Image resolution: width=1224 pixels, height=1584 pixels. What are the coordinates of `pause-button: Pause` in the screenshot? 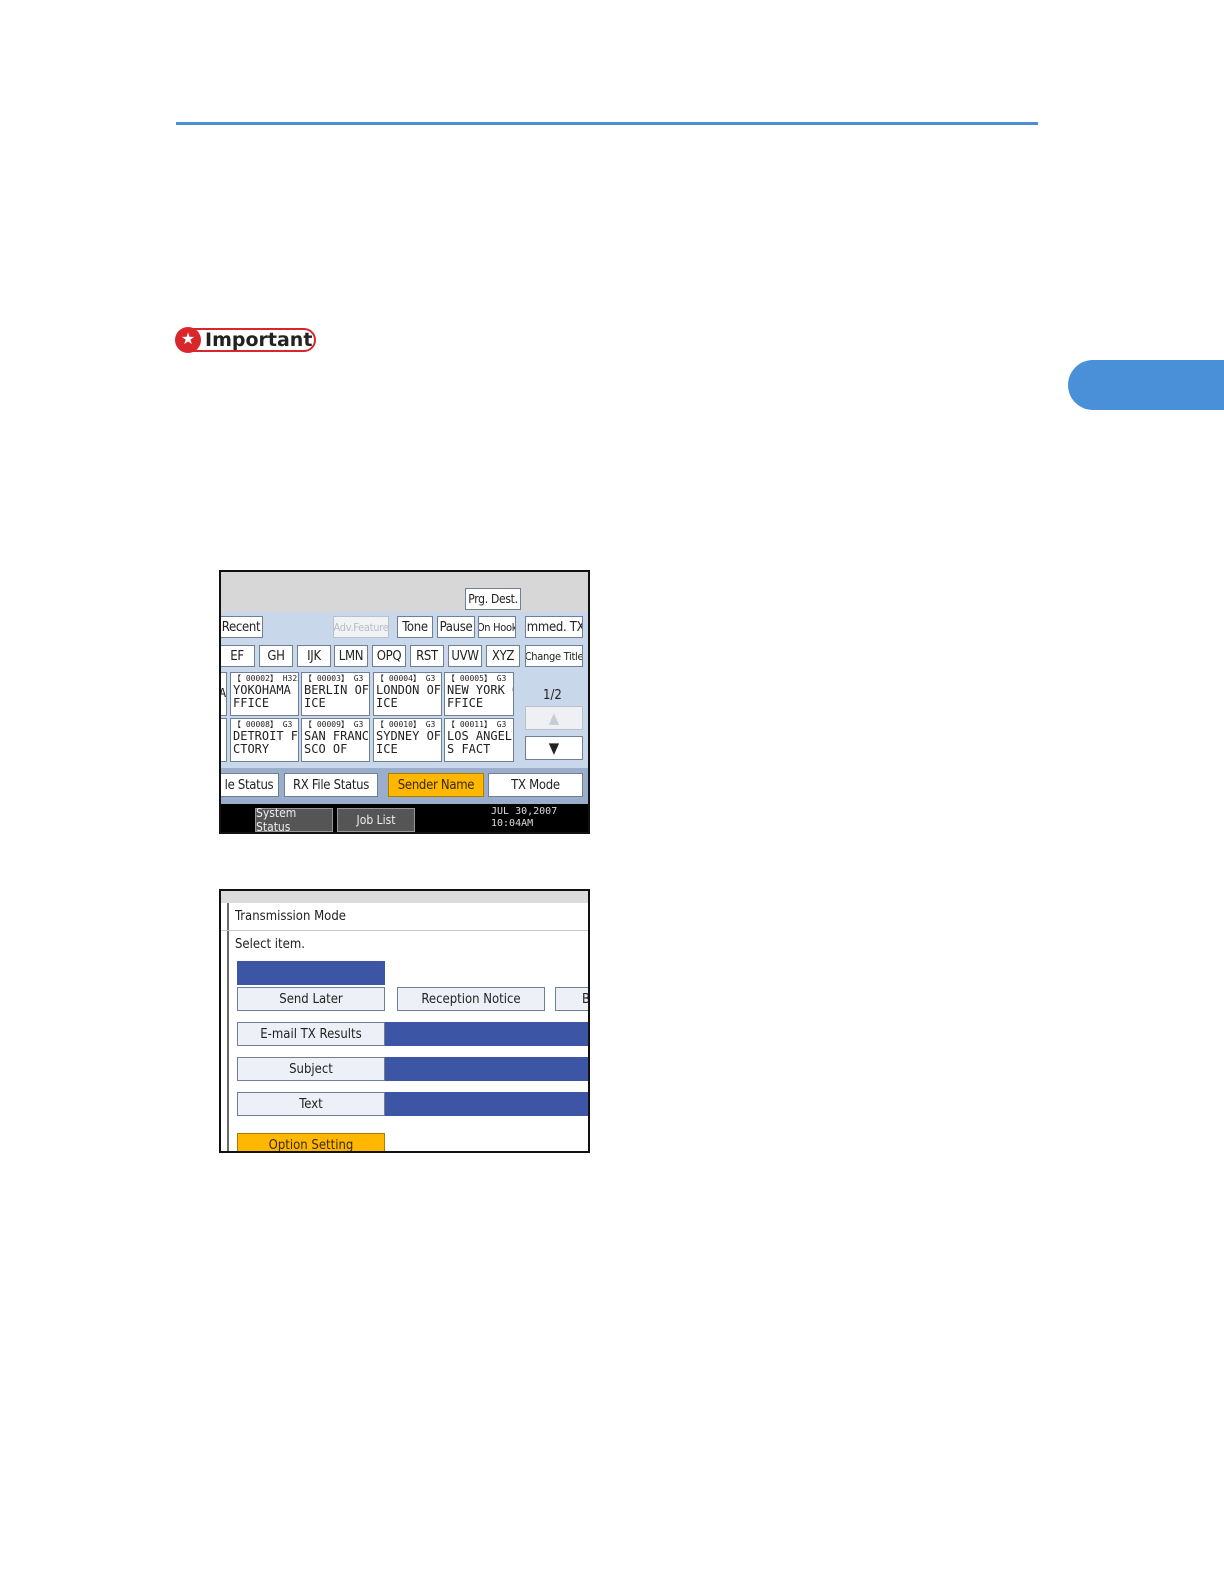 It's located at (456, 627).